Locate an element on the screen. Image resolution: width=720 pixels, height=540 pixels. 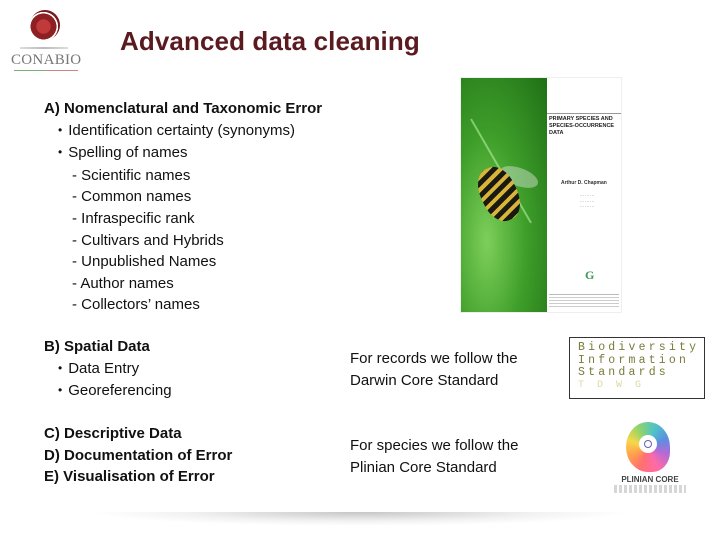
book-author: Arthur D. Chapman is located at coordinates (584, 183).